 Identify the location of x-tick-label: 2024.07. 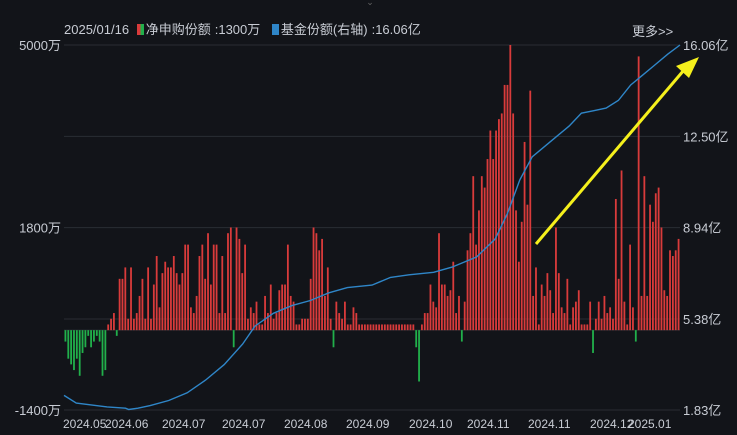
(244, 424).